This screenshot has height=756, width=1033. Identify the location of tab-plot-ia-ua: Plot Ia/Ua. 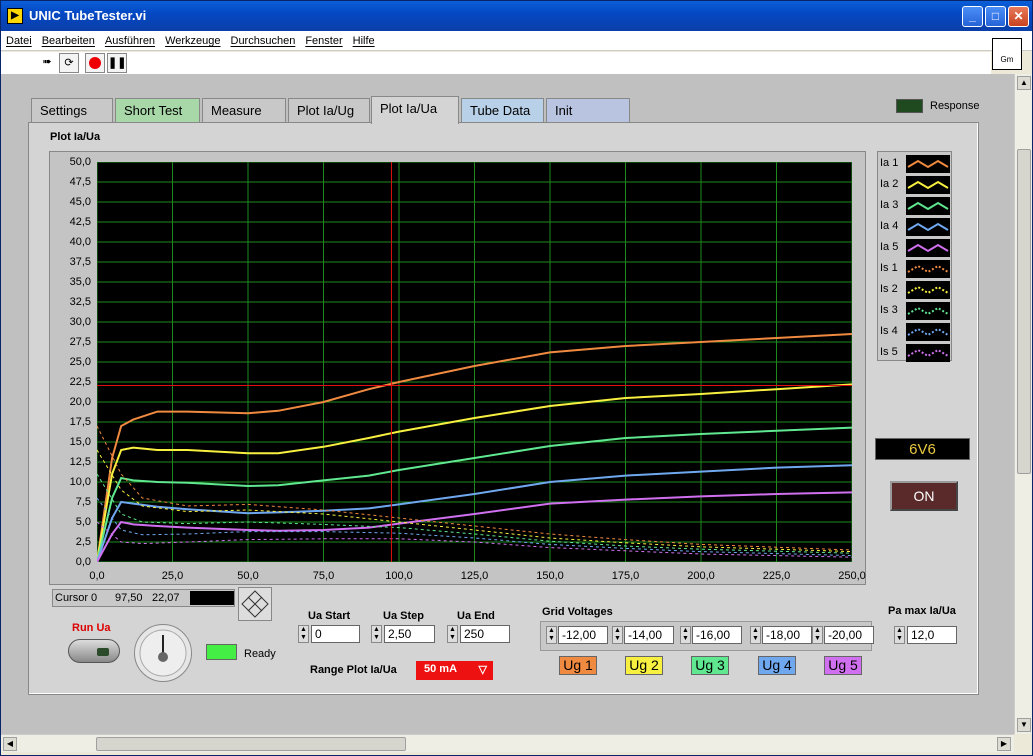
(415, 110).